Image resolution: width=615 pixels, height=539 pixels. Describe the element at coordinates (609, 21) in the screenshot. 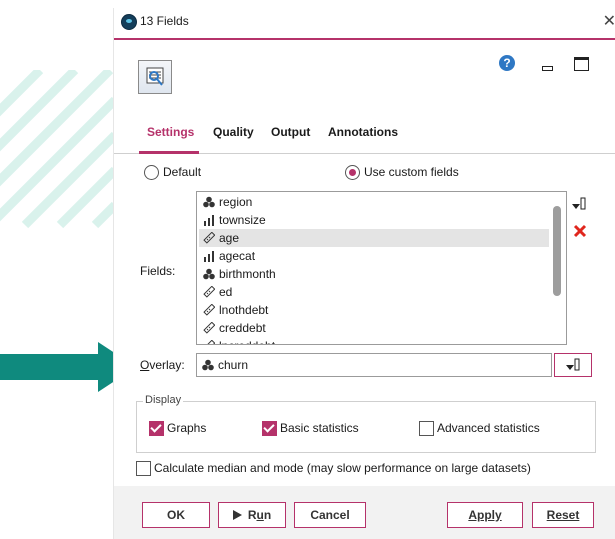

I see `close-button: ✕` at that location.